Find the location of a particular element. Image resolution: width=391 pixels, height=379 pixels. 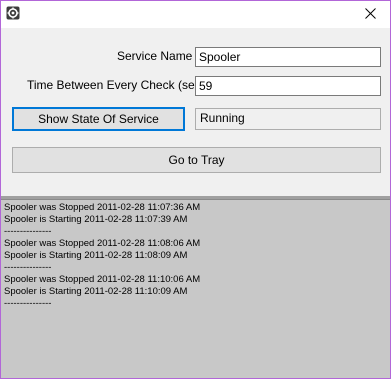

close-button is located at coordinates (370, 14).